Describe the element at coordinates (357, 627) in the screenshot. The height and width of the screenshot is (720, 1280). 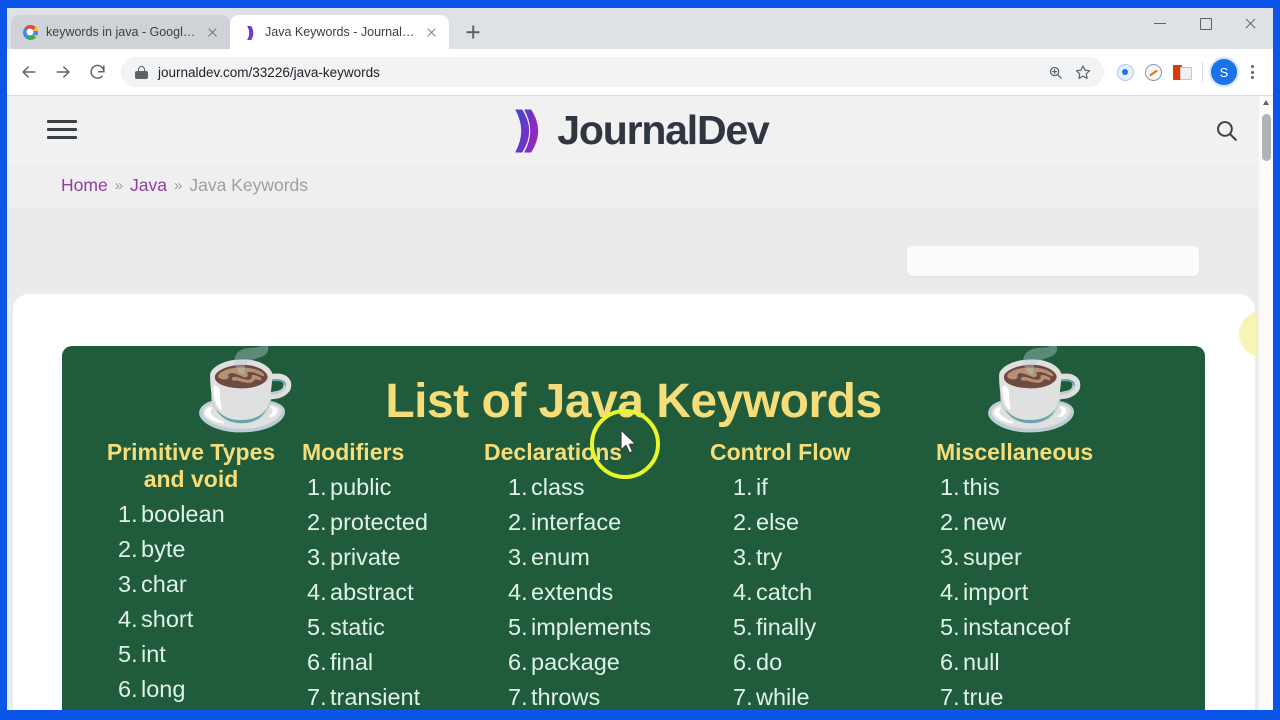
I see `keyword-text: static` at that location.